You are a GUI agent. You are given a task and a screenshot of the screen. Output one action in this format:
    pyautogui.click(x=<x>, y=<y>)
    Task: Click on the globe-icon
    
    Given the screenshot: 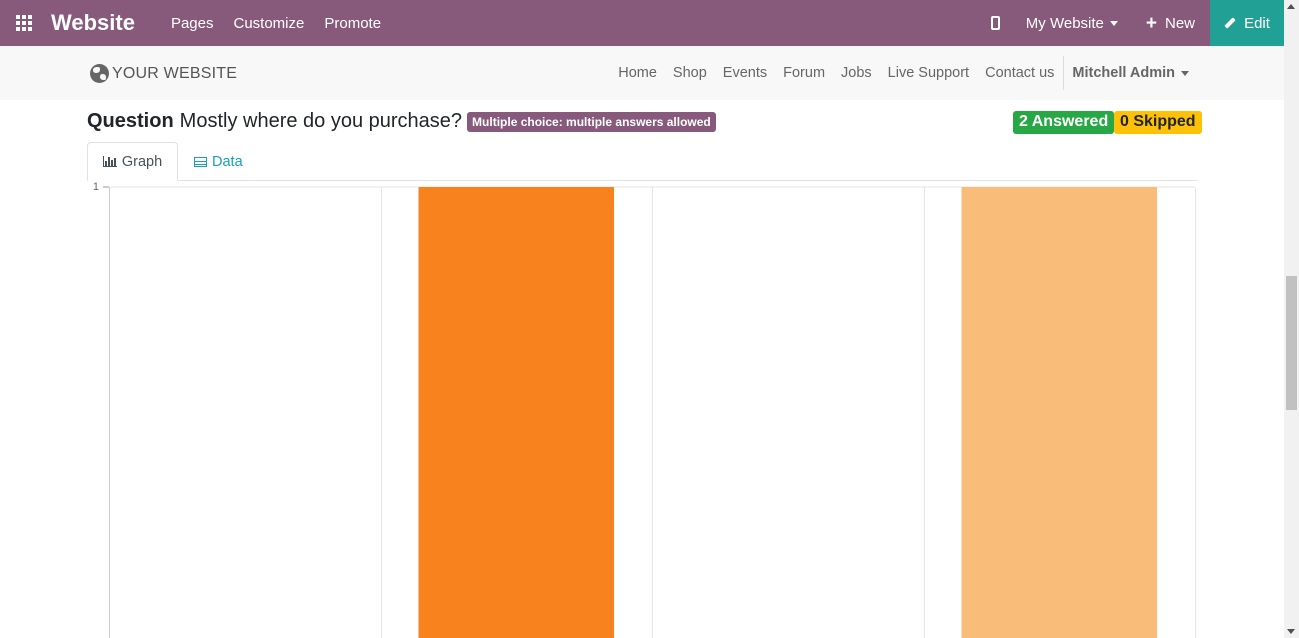 What is the action you would take?
    pyautogui.click(x=99, y=73)
    